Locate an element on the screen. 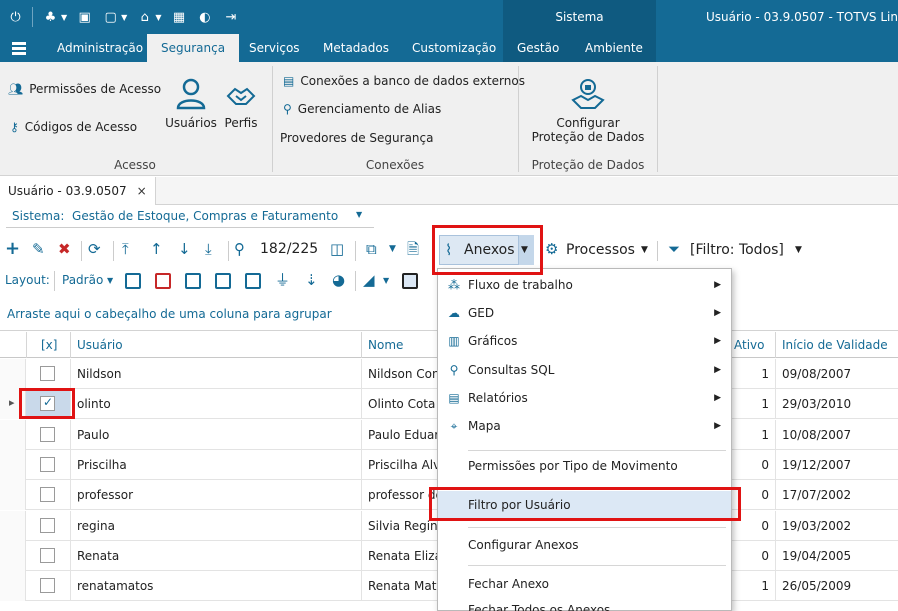 This screenshot has height=611, width=898. globe-icon: ◐ is located at coordinates (204, 17).